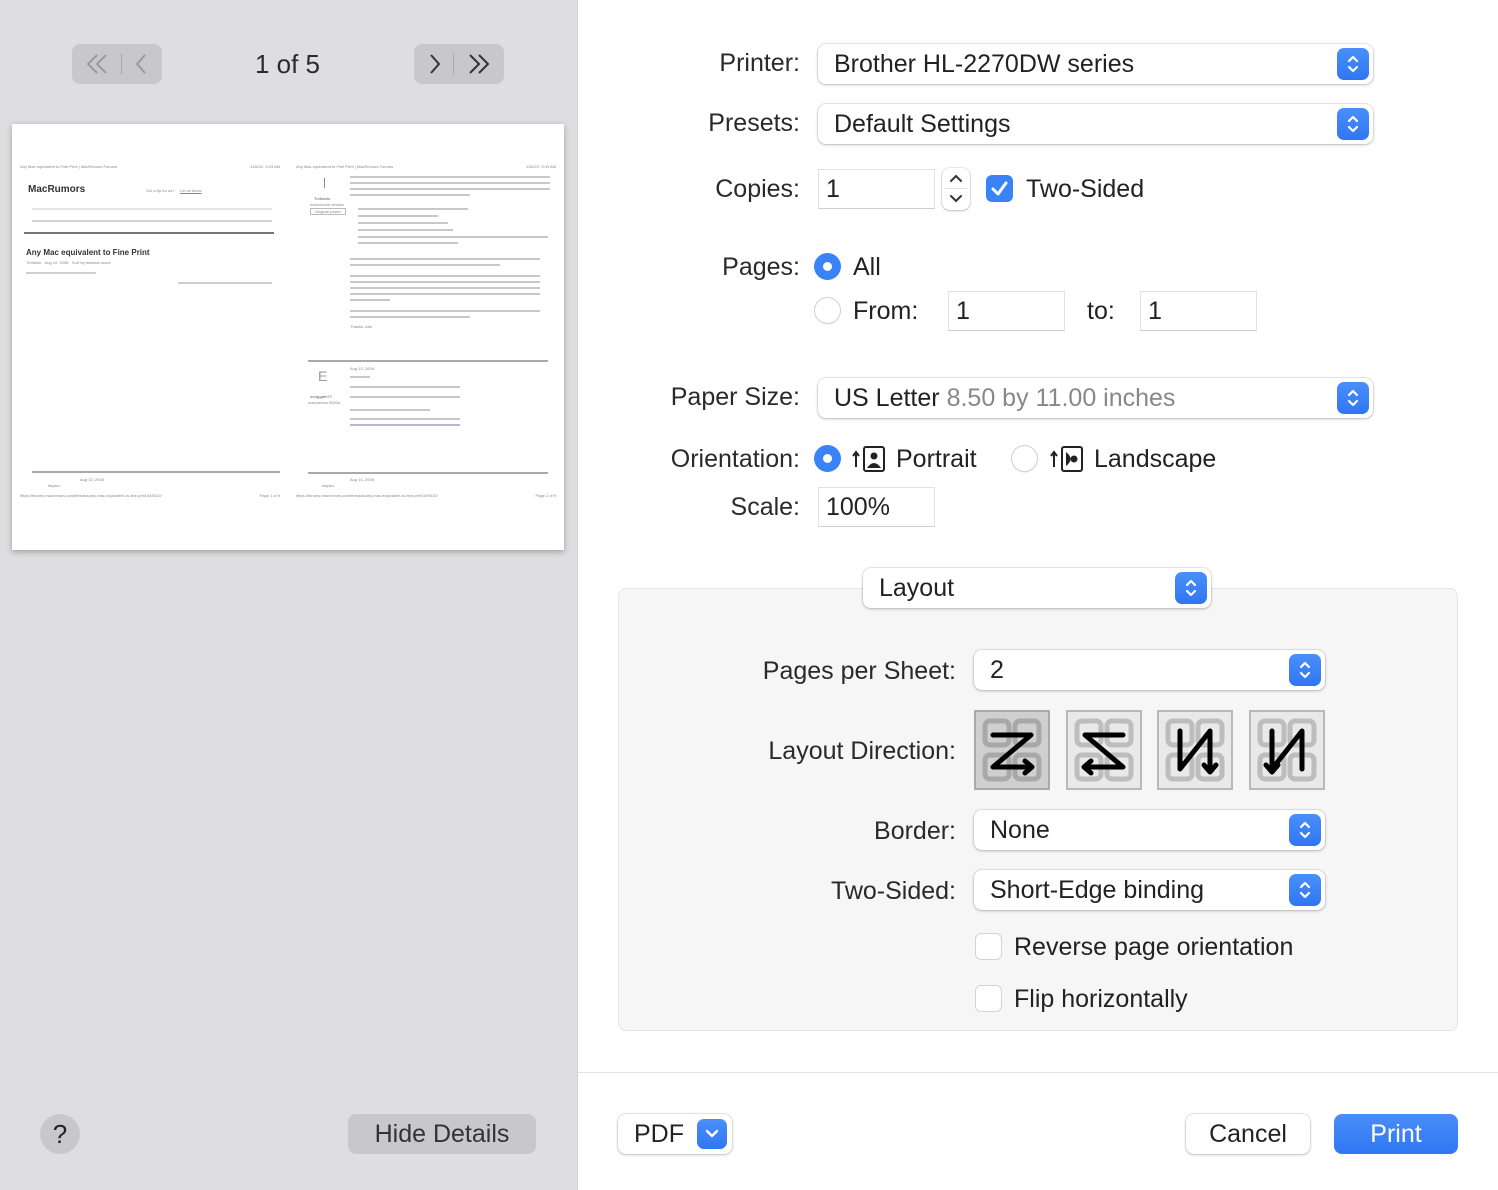 The image size is (1498, 1190). What do you see at coordinates (321, 396) in the screenshot?
I see `poster2-name: exoggate77` at bounding box center [321, 396].